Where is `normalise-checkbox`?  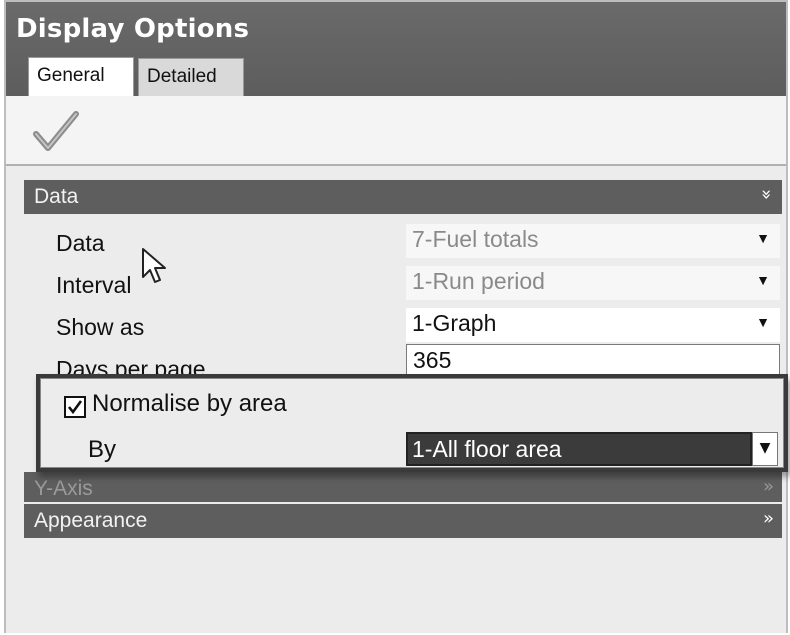
normalise-checkbox is located at coordinates (75, 407).